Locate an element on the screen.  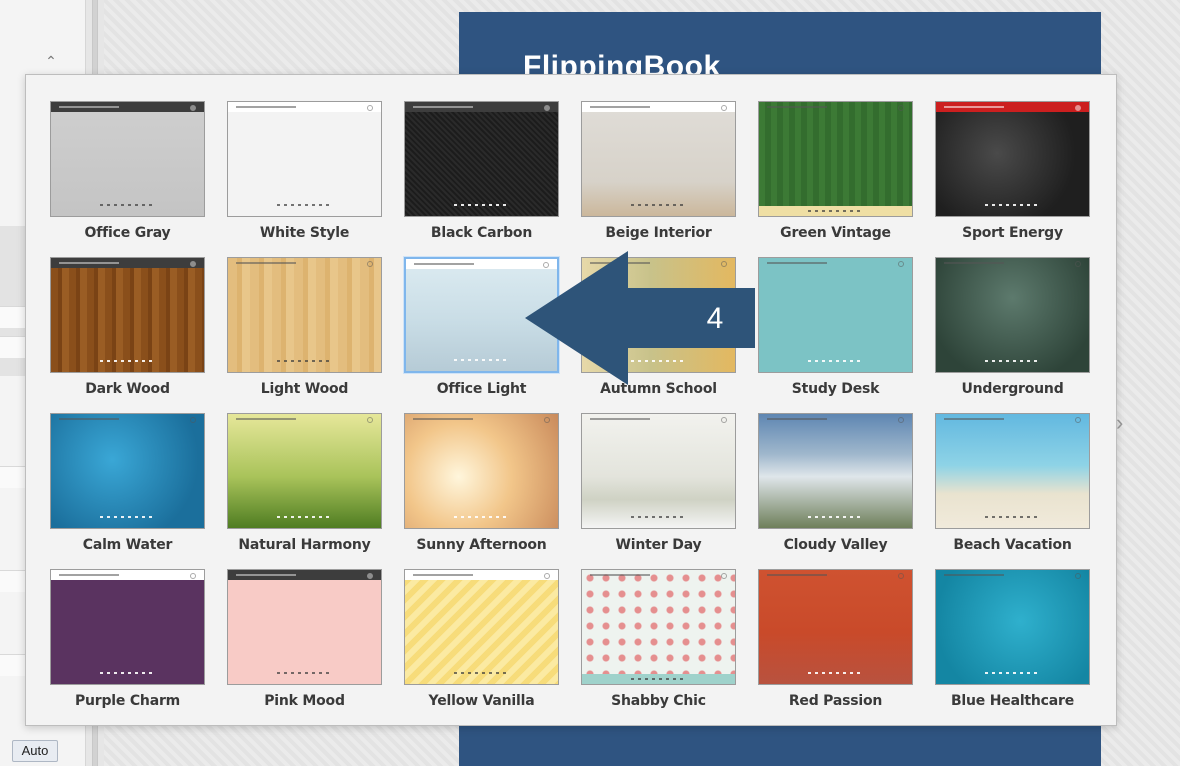
theme-label: Winter Day is located at coordinates (658, 545).